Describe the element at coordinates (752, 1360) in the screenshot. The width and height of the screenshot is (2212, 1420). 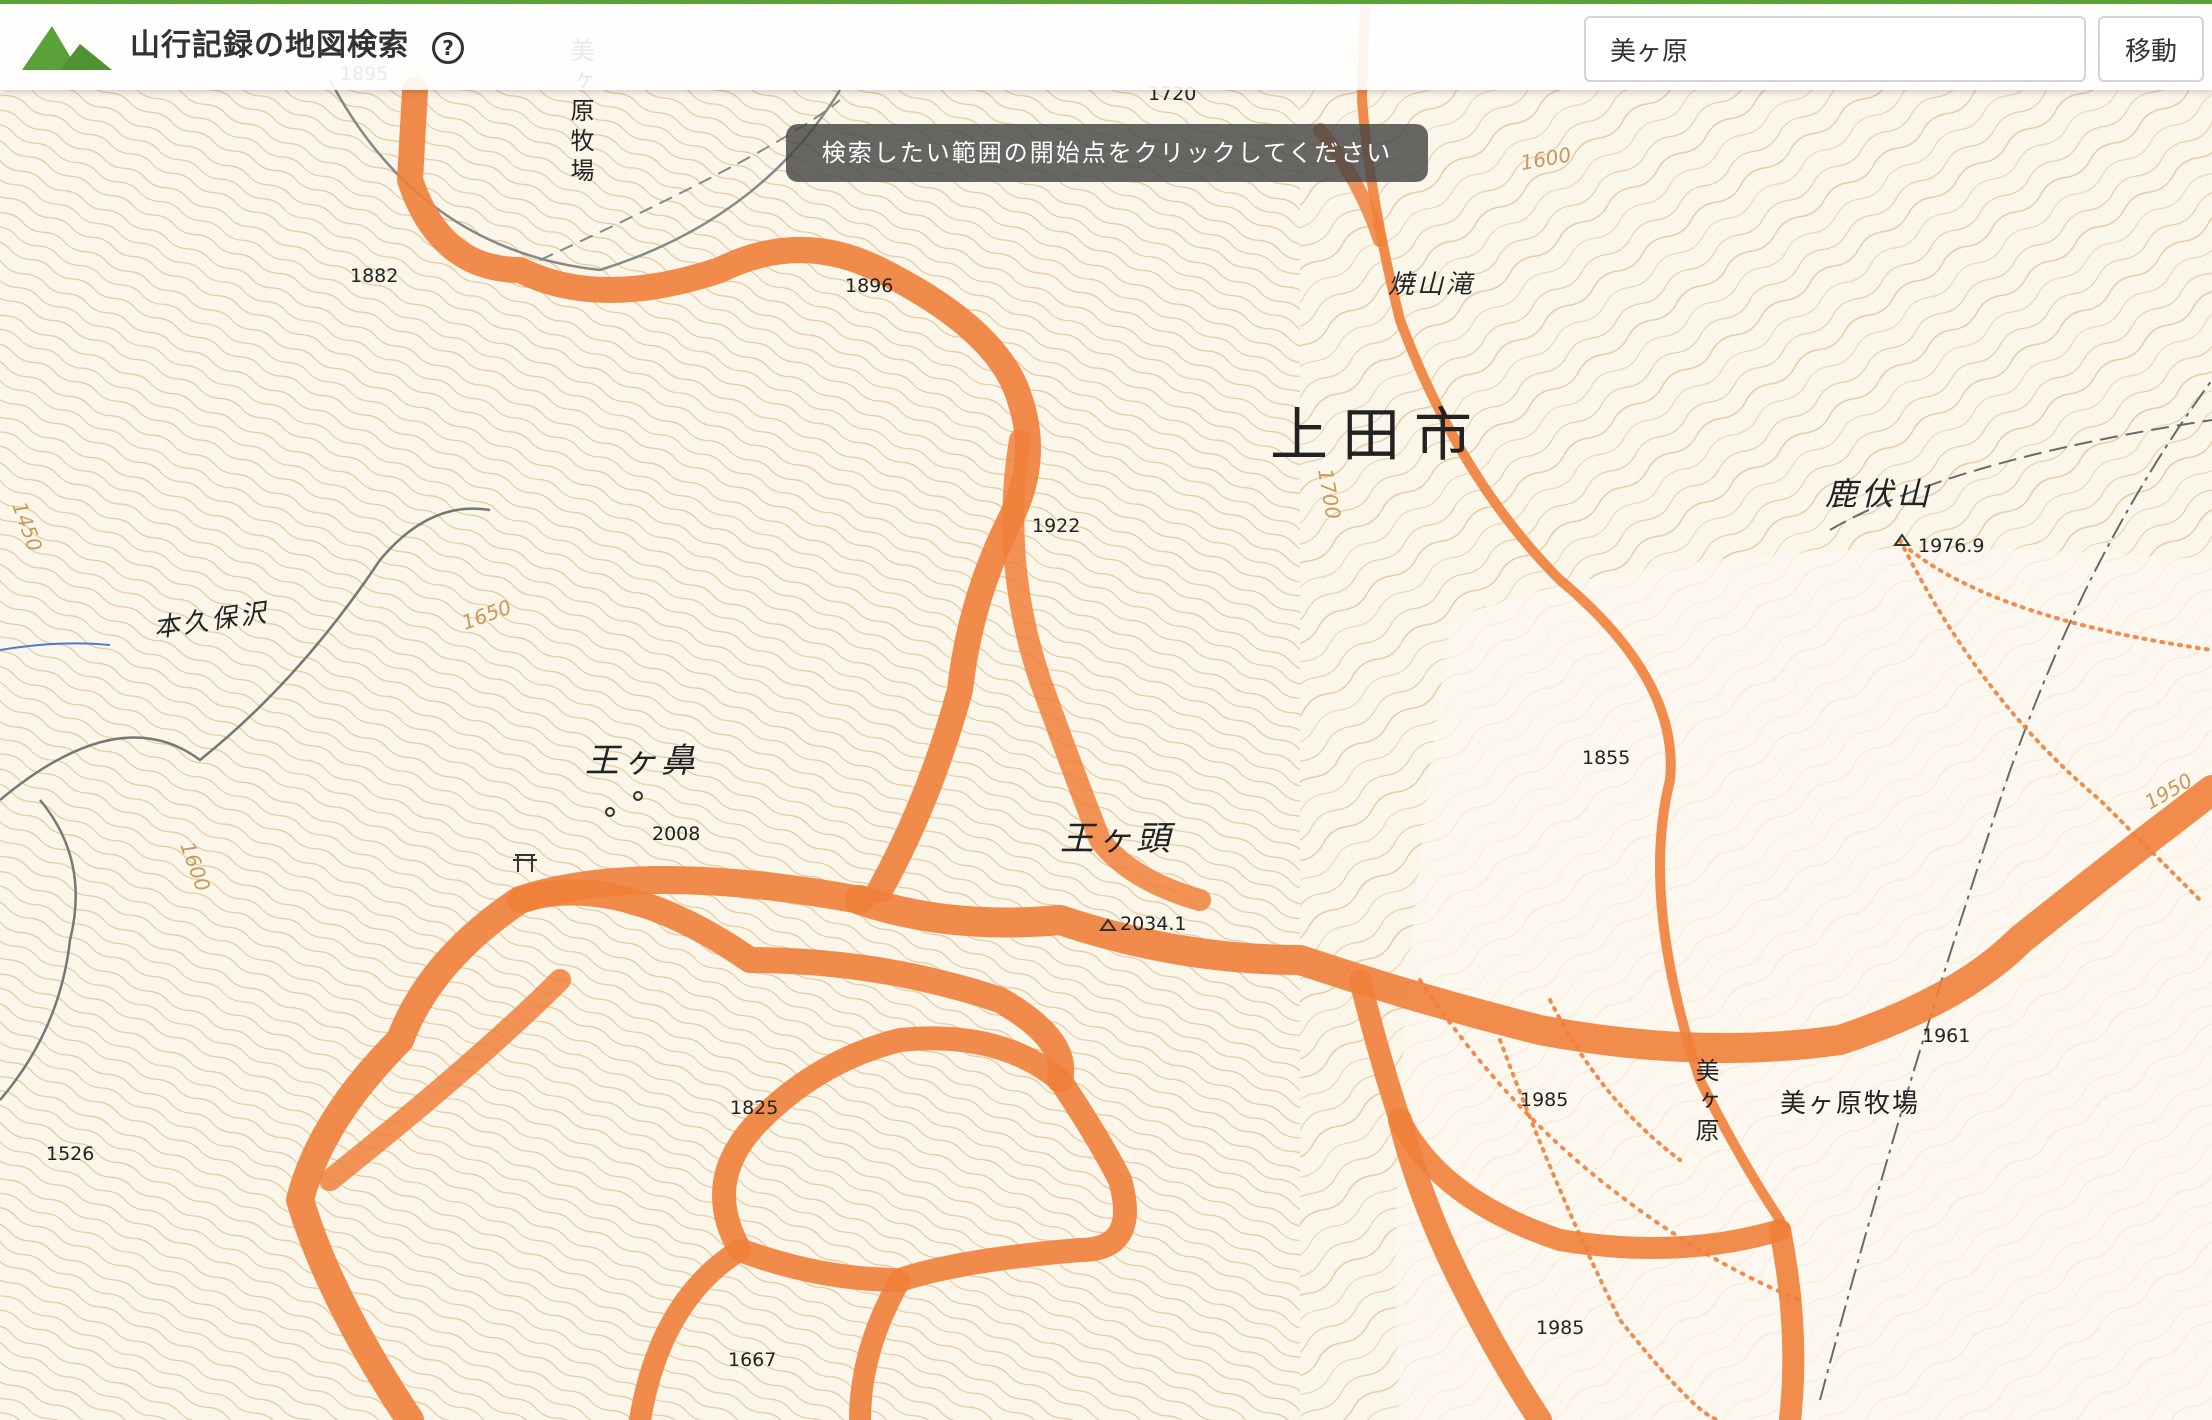
I see `elevation-label: 1667` at that location.